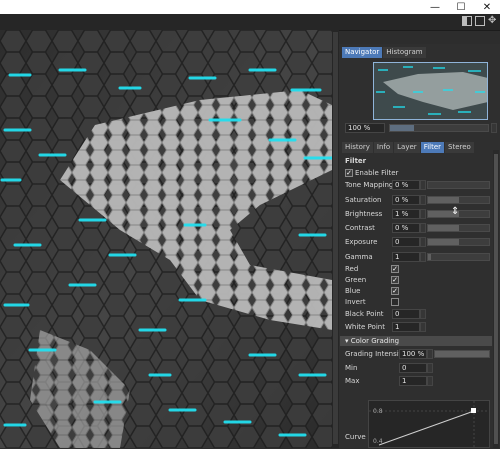 The image size is (500, 449). I want to click on tab-filter: Filter, so click(432, 147).